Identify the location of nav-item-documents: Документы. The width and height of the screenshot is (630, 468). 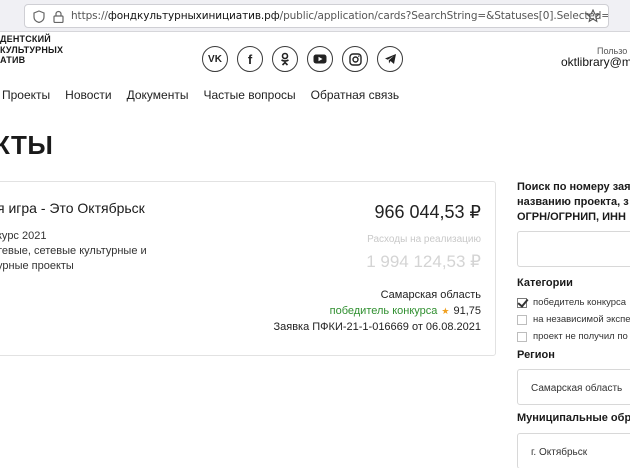
(158, 95).